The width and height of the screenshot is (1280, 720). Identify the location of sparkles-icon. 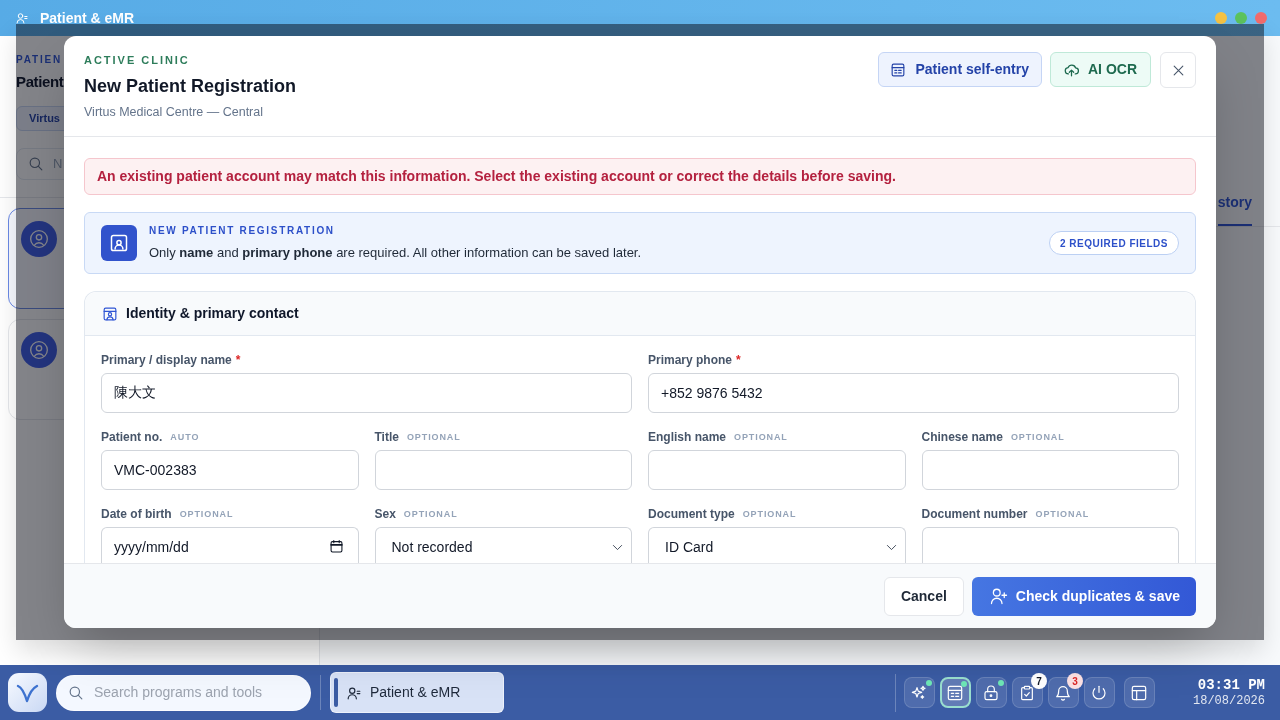
(919, 692).